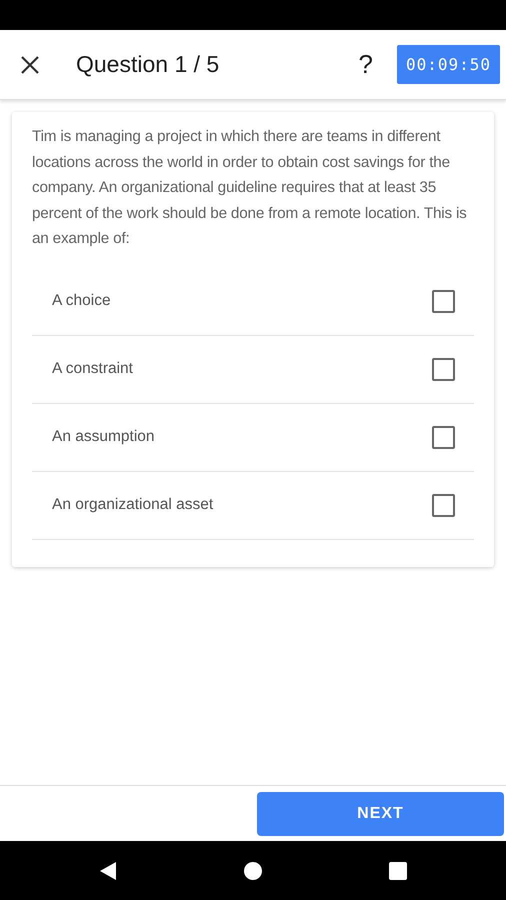 The height and width of the screenshot is (900, 506). I want to click on back-icon, so click(108, 870).